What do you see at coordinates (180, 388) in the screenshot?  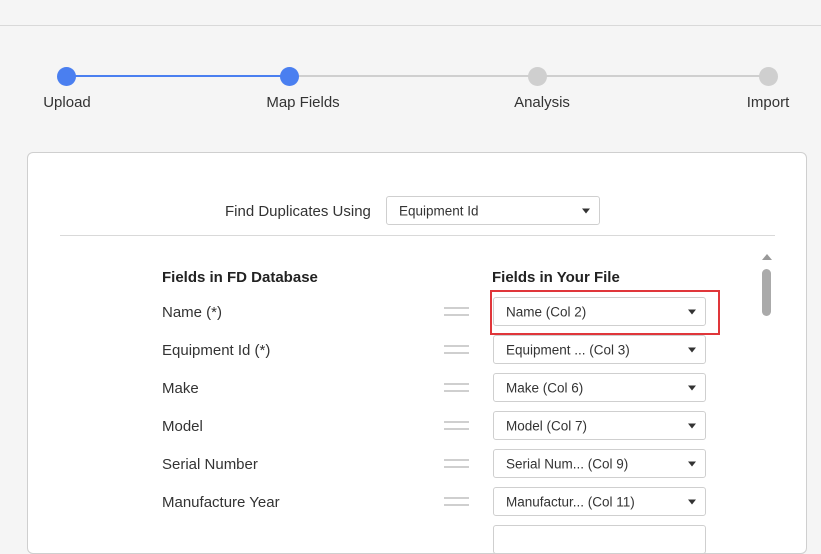 I see `db-field-make: Make` at bounding box center [180, 388].